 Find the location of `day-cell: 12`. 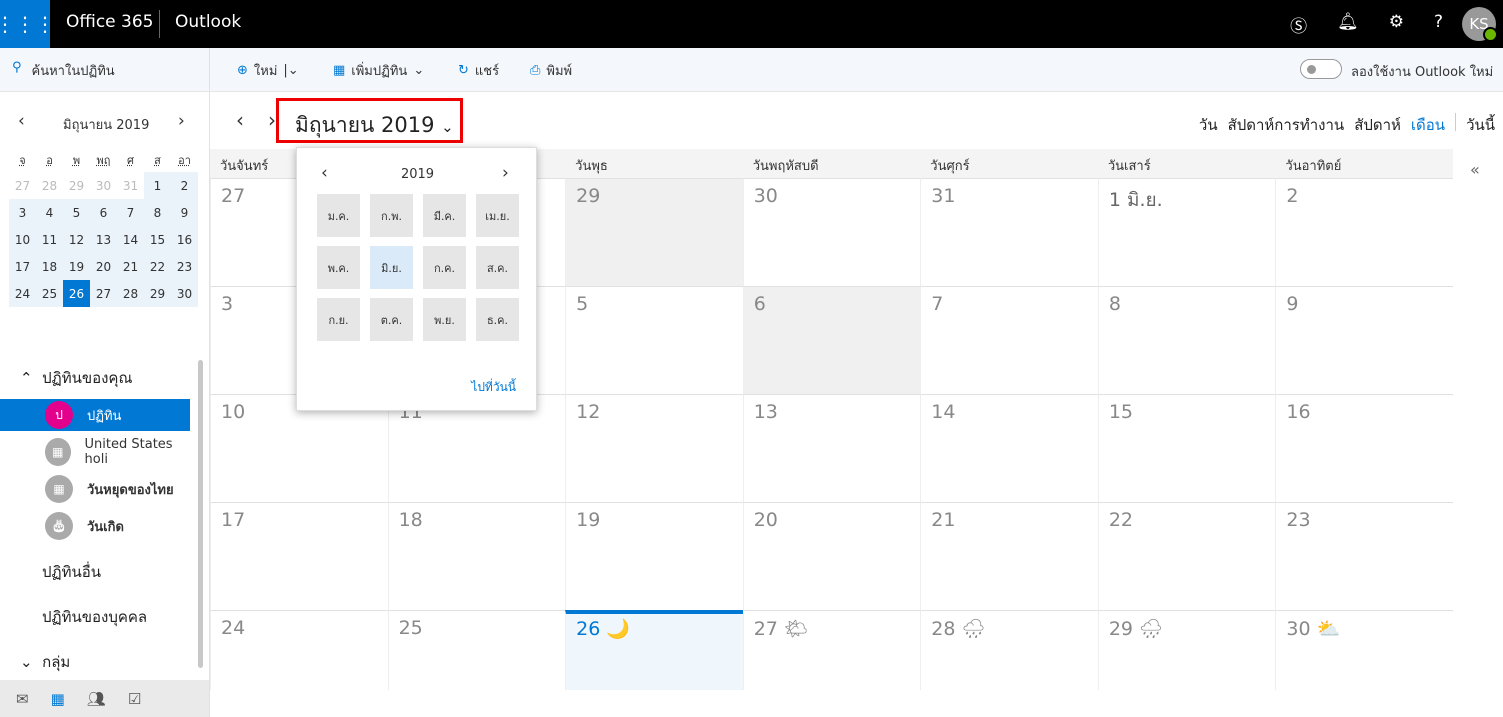

day-cell: 12 is located at coordinates (654, 448).